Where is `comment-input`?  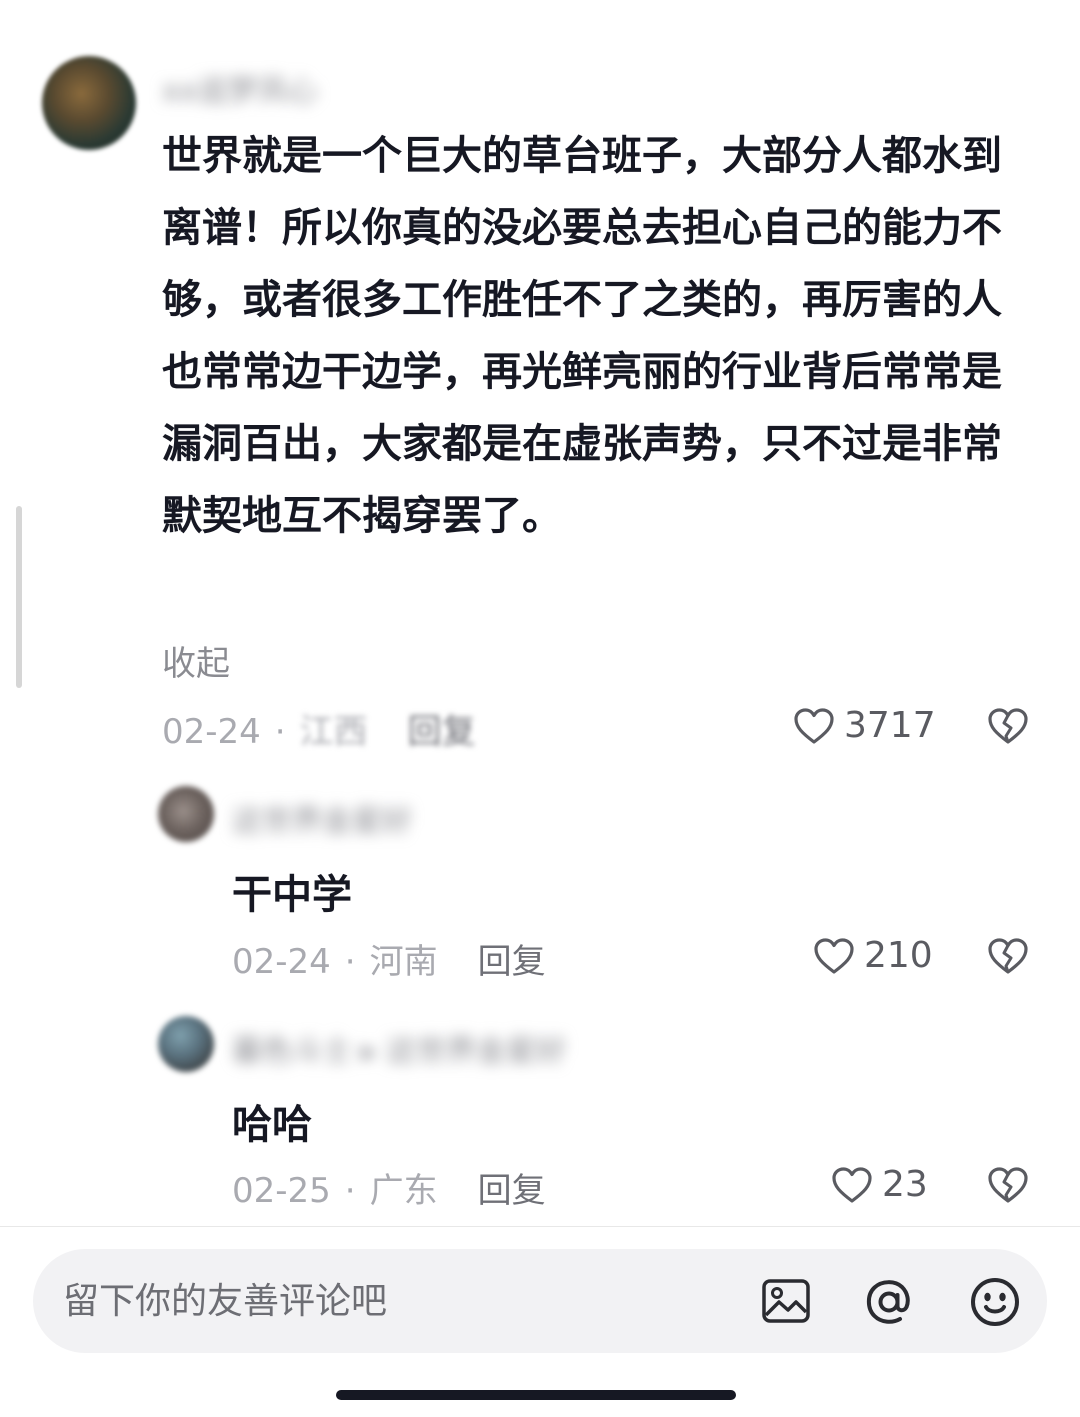 comment-input is located at coordinates (393, 1301).